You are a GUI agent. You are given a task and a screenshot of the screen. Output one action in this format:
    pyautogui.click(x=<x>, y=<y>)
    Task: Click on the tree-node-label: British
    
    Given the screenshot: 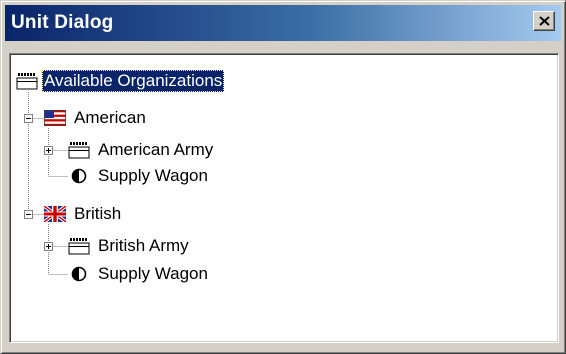 What is the action you would take?
    pyautogui.click(x=98, y=213)
    